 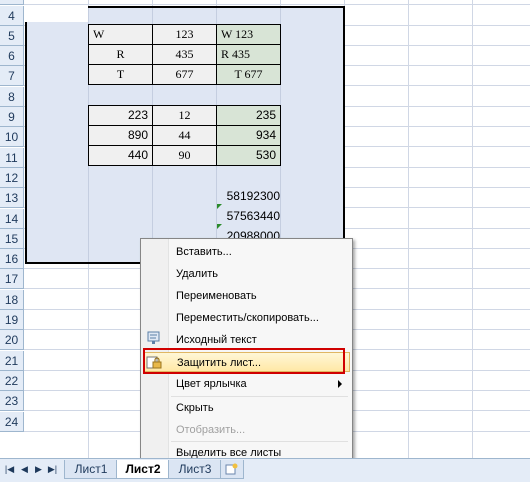 I want to click on insert-sheet-icon, so click(x=232, y=469).